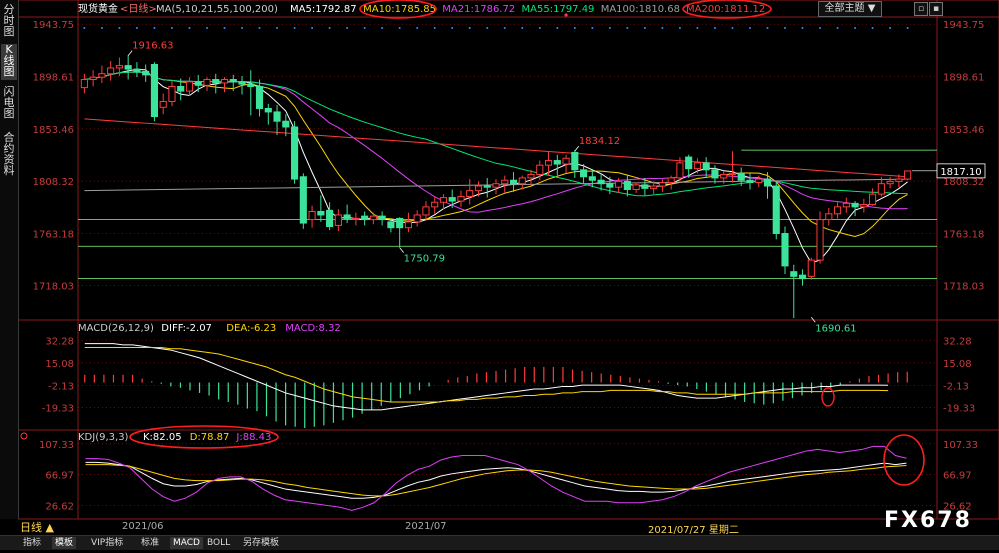 This screenshot has width=999, height=553. What do you see at coordinates (835, 328) in the screenshot?
I see `price-annotation: 1690.61` at bounding box center [835, 328].